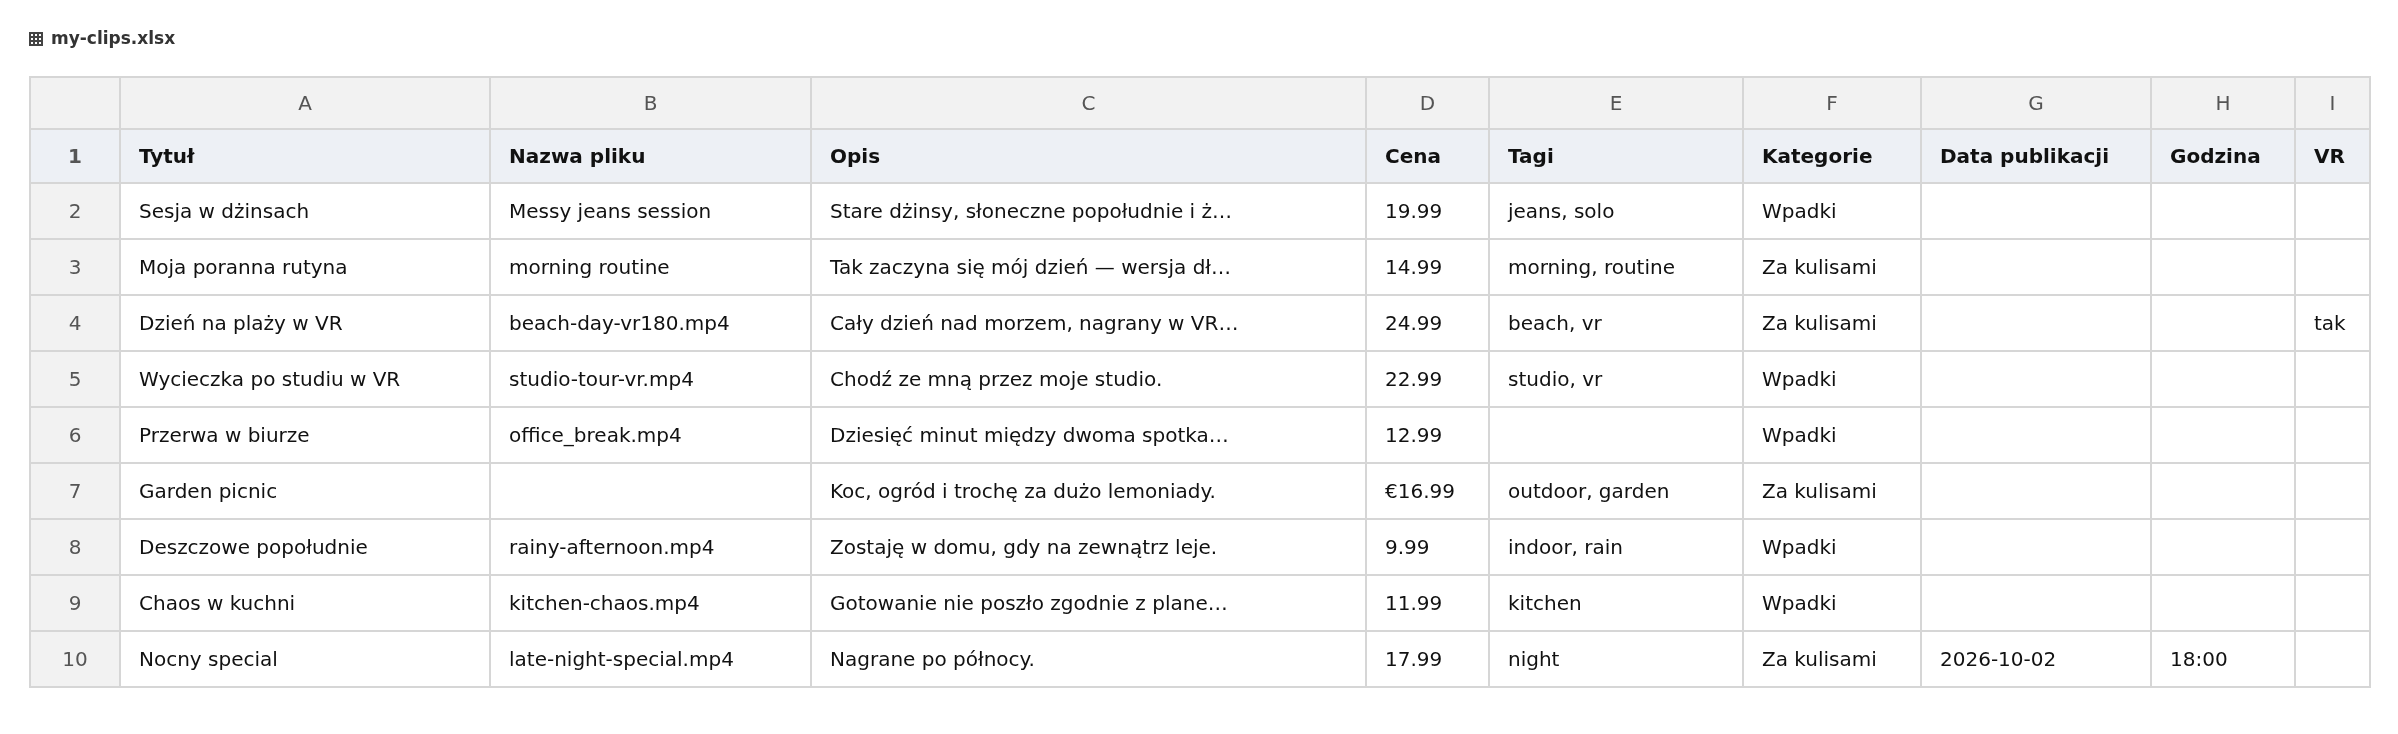  Describe the element at coordinates (1616, 210) in the screenshot. I see `table-cell: jeans, solo` at that location.